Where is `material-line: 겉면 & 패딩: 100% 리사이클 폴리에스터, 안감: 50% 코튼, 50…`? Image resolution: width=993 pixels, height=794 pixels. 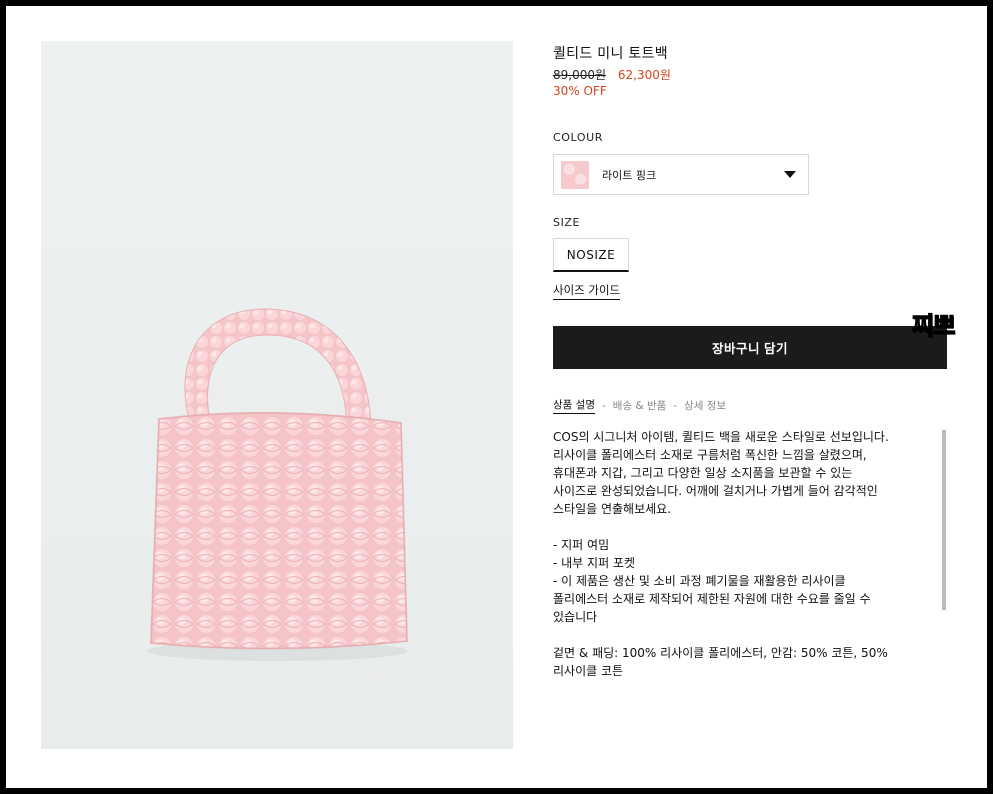
material-line: 겉면 & 패딩: 100% 리사이클 폴리에스터, 안감: 50% 코튼, 50… is located at coordinates (720, 653).